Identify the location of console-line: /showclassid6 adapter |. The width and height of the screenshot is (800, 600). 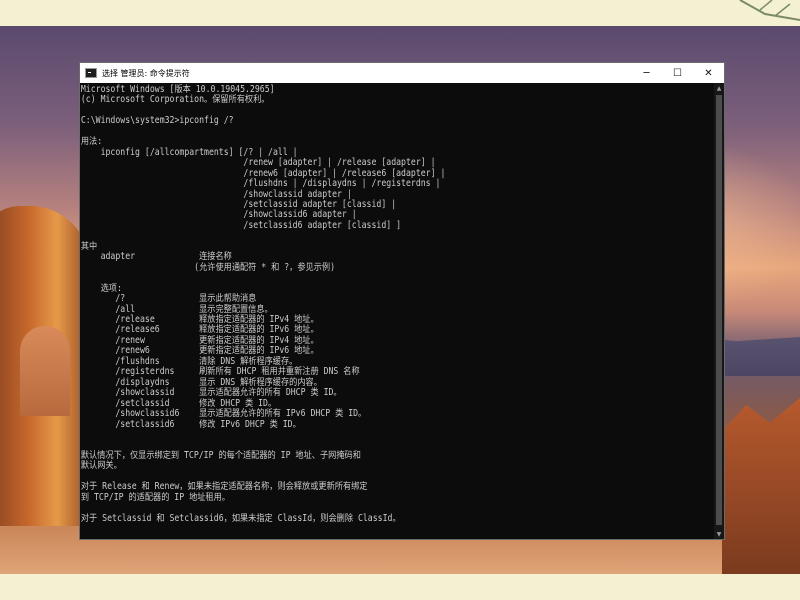
(218, 215).